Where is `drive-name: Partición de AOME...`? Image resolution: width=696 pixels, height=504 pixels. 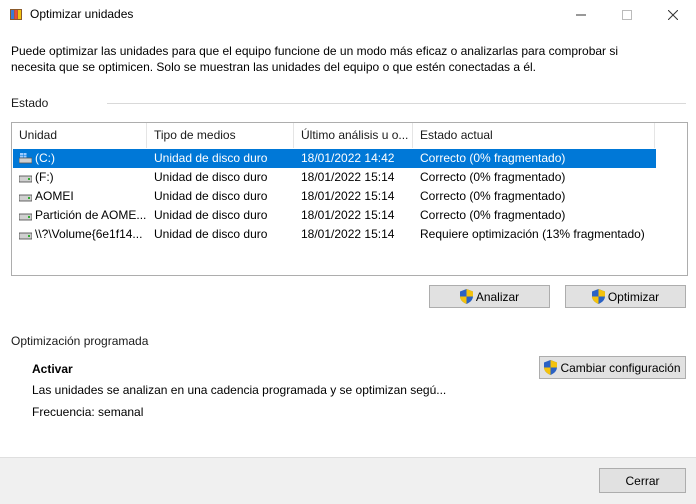 drive-name: Partición de AOME... is located at coordinates (91, 215).